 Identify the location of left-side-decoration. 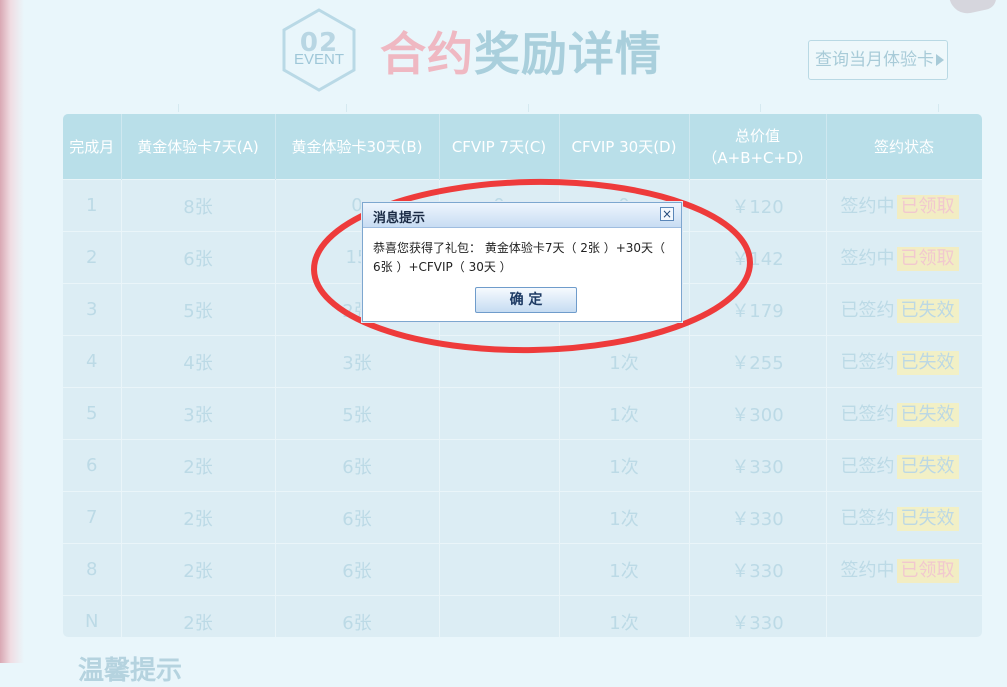
(12, 331).